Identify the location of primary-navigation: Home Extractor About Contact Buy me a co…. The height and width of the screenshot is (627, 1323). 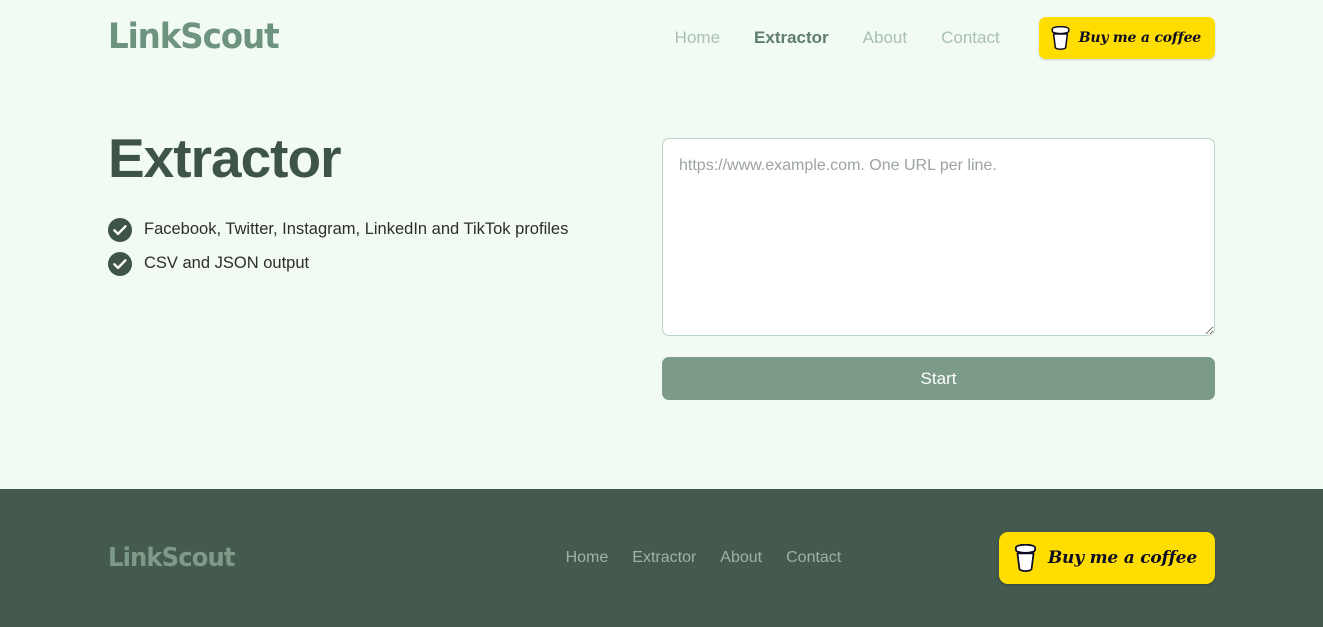
(936, 37).